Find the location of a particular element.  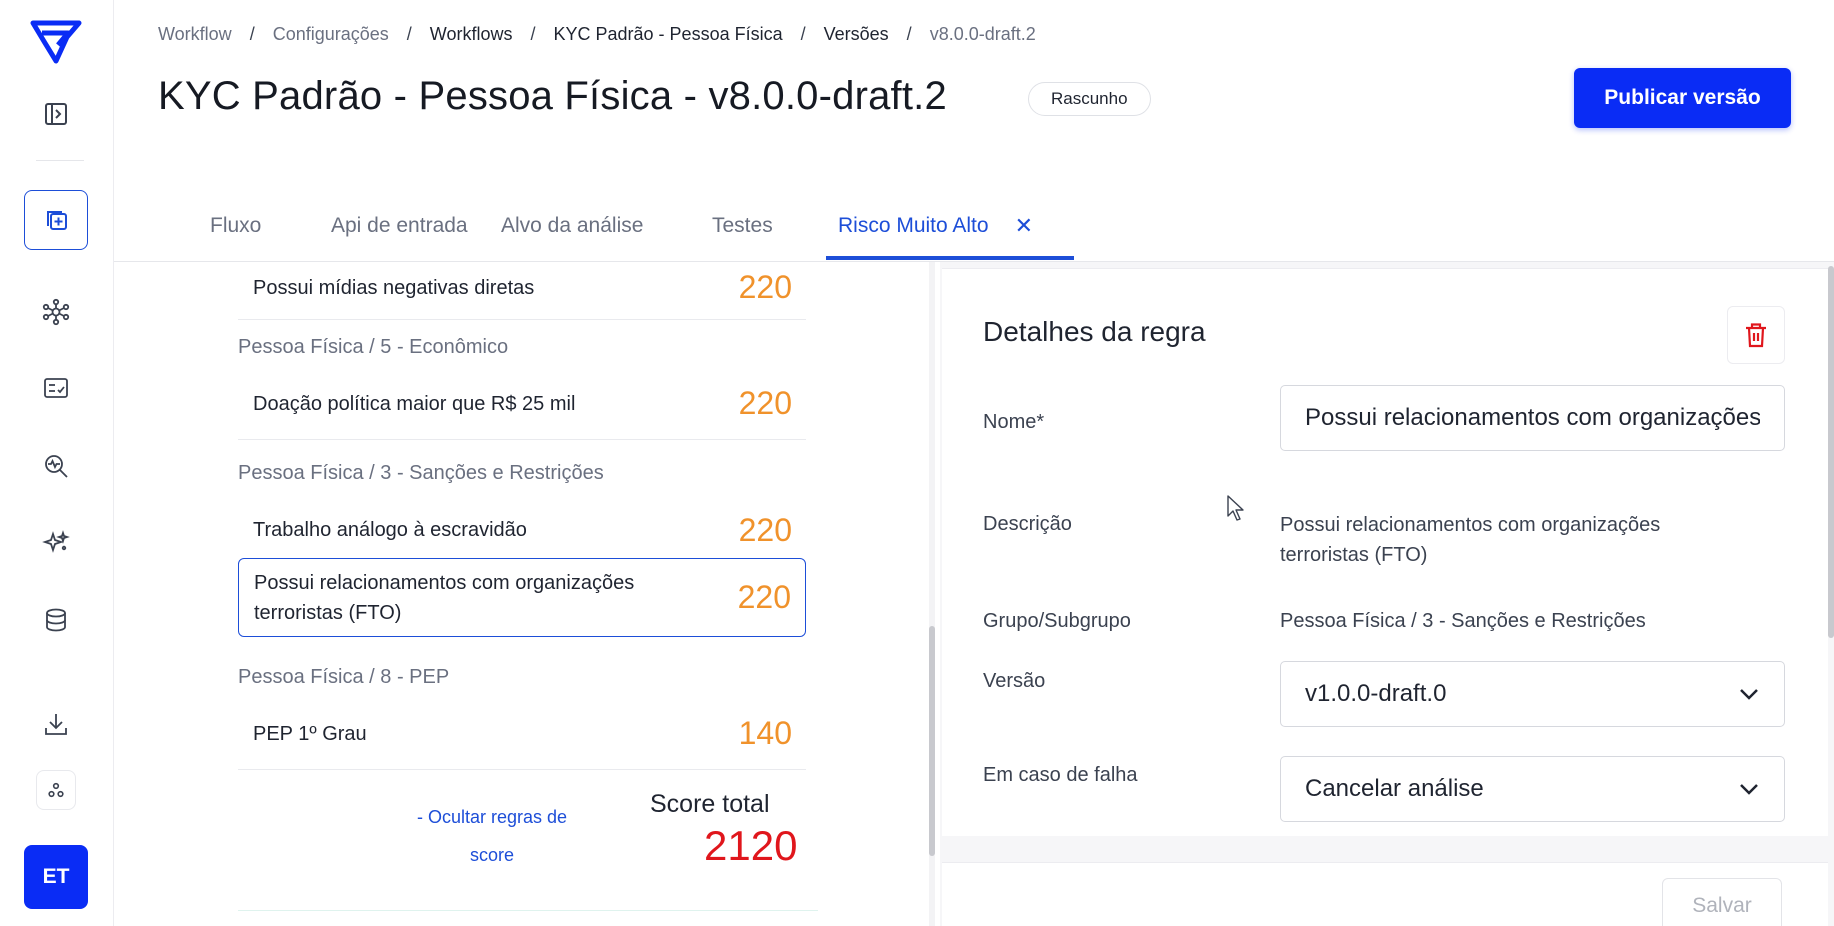

rule-name-input is located at coordinates (1532, 418).